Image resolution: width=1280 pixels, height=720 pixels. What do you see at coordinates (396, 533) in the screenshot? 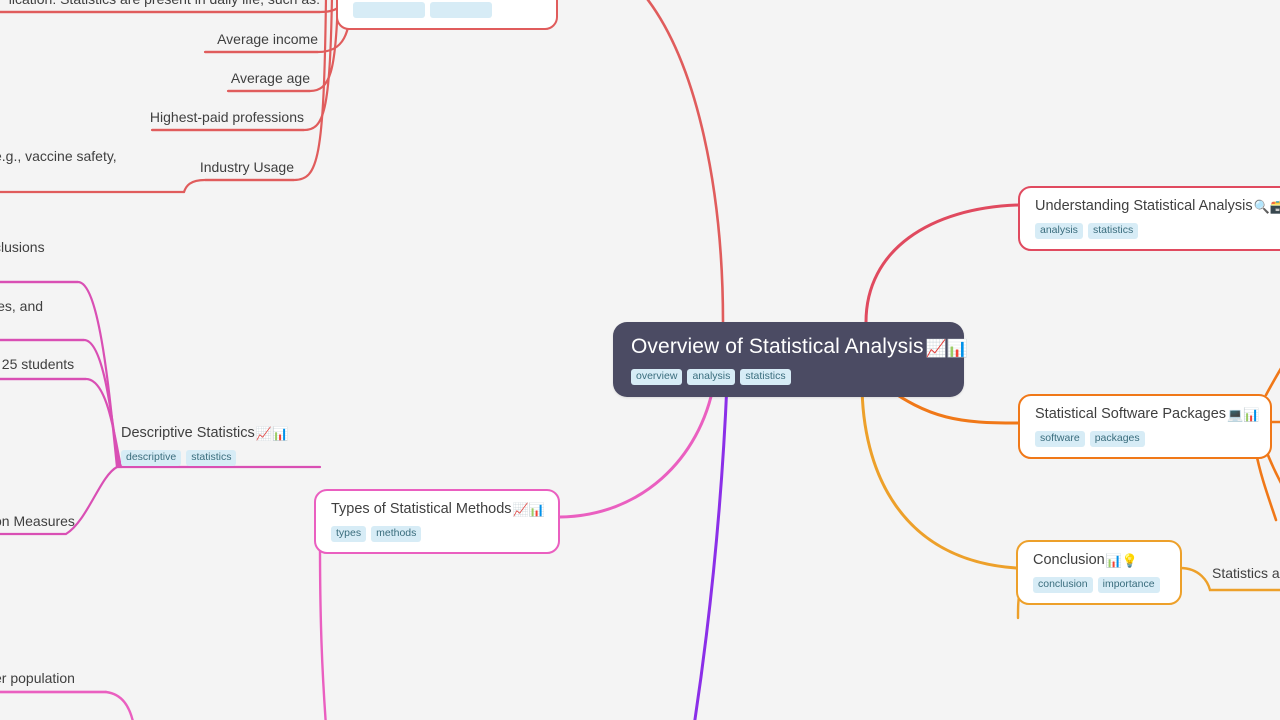
I see `tag-chip: methods` at bounding box center [396, 533].